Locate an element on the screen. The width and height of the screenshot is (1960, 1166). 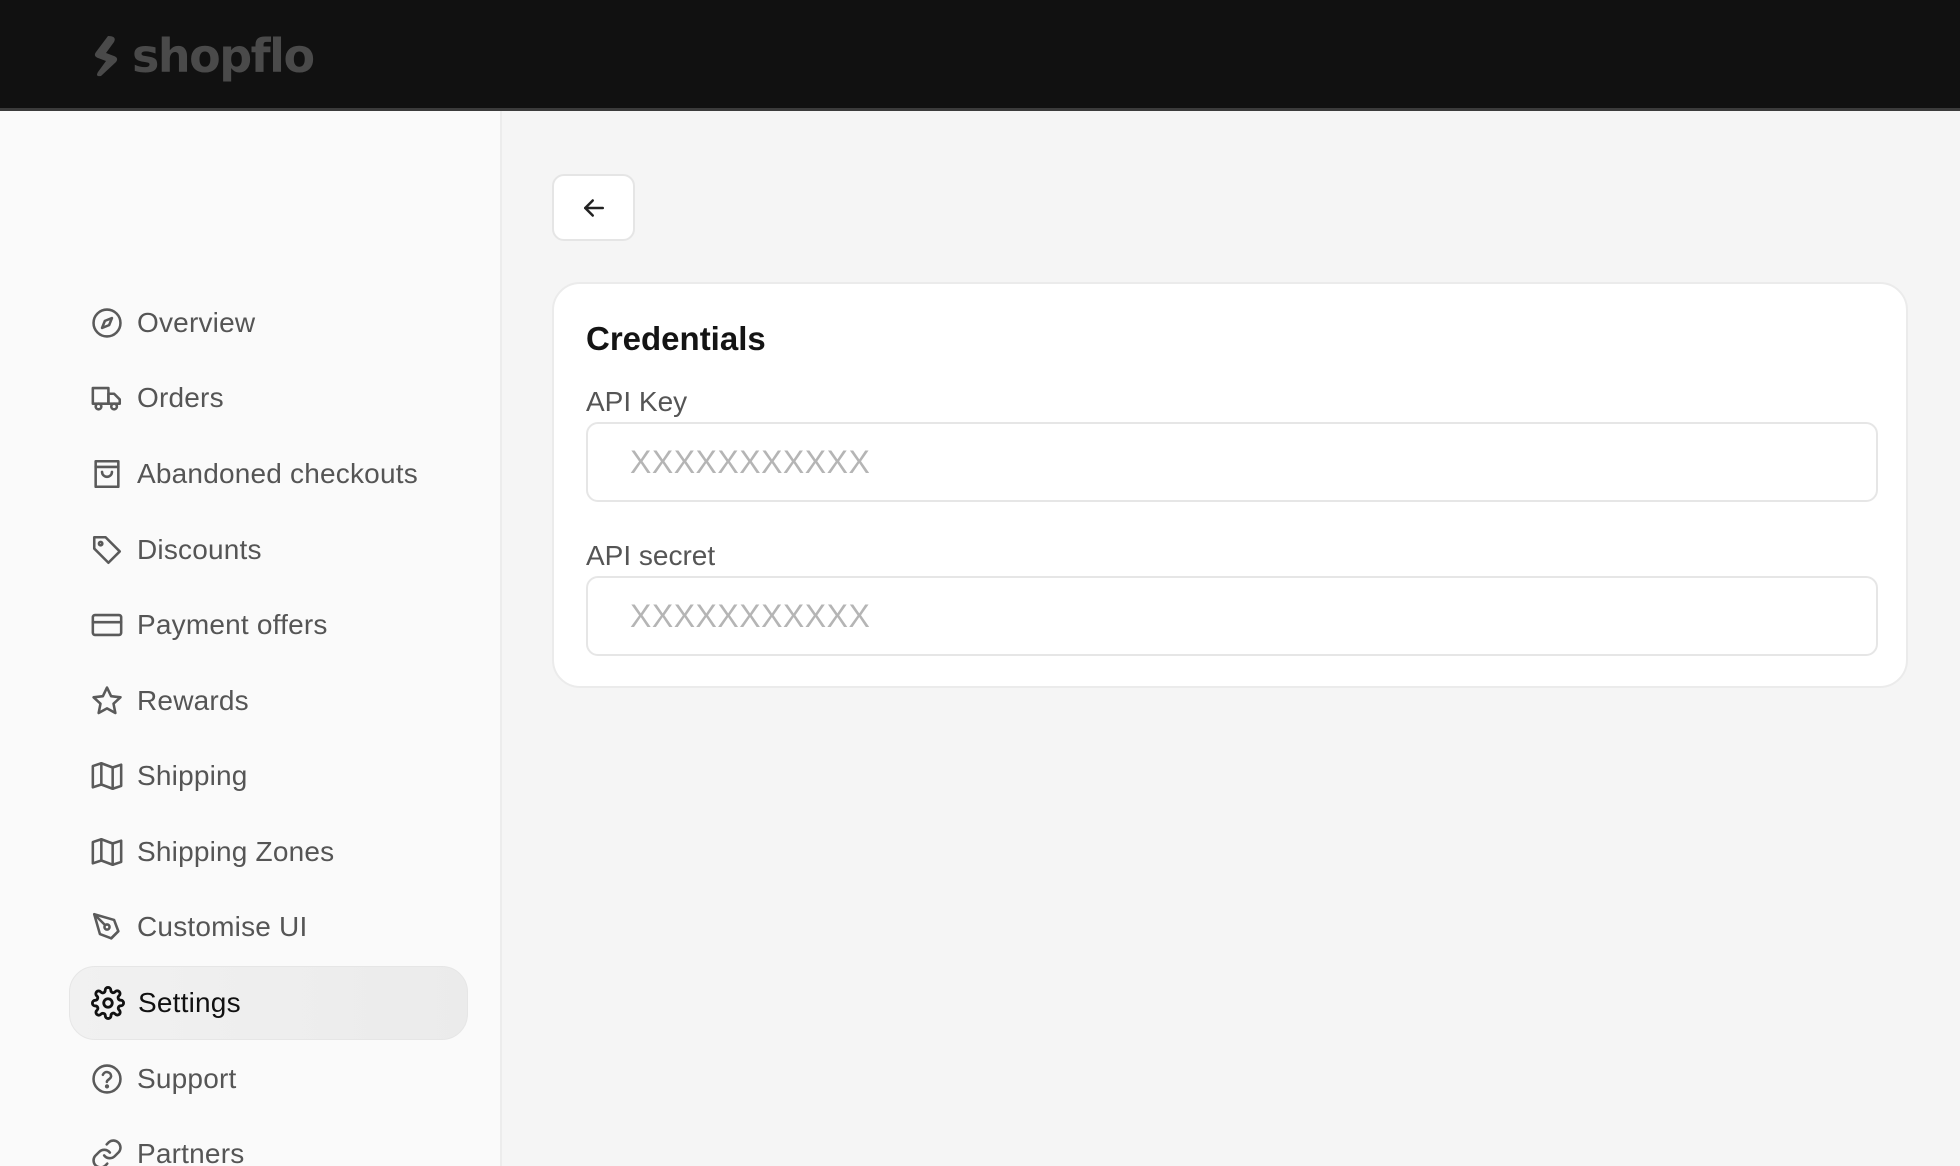
sidebar-item-payment-offers: Payment offers is located at coordinates (268, 625).